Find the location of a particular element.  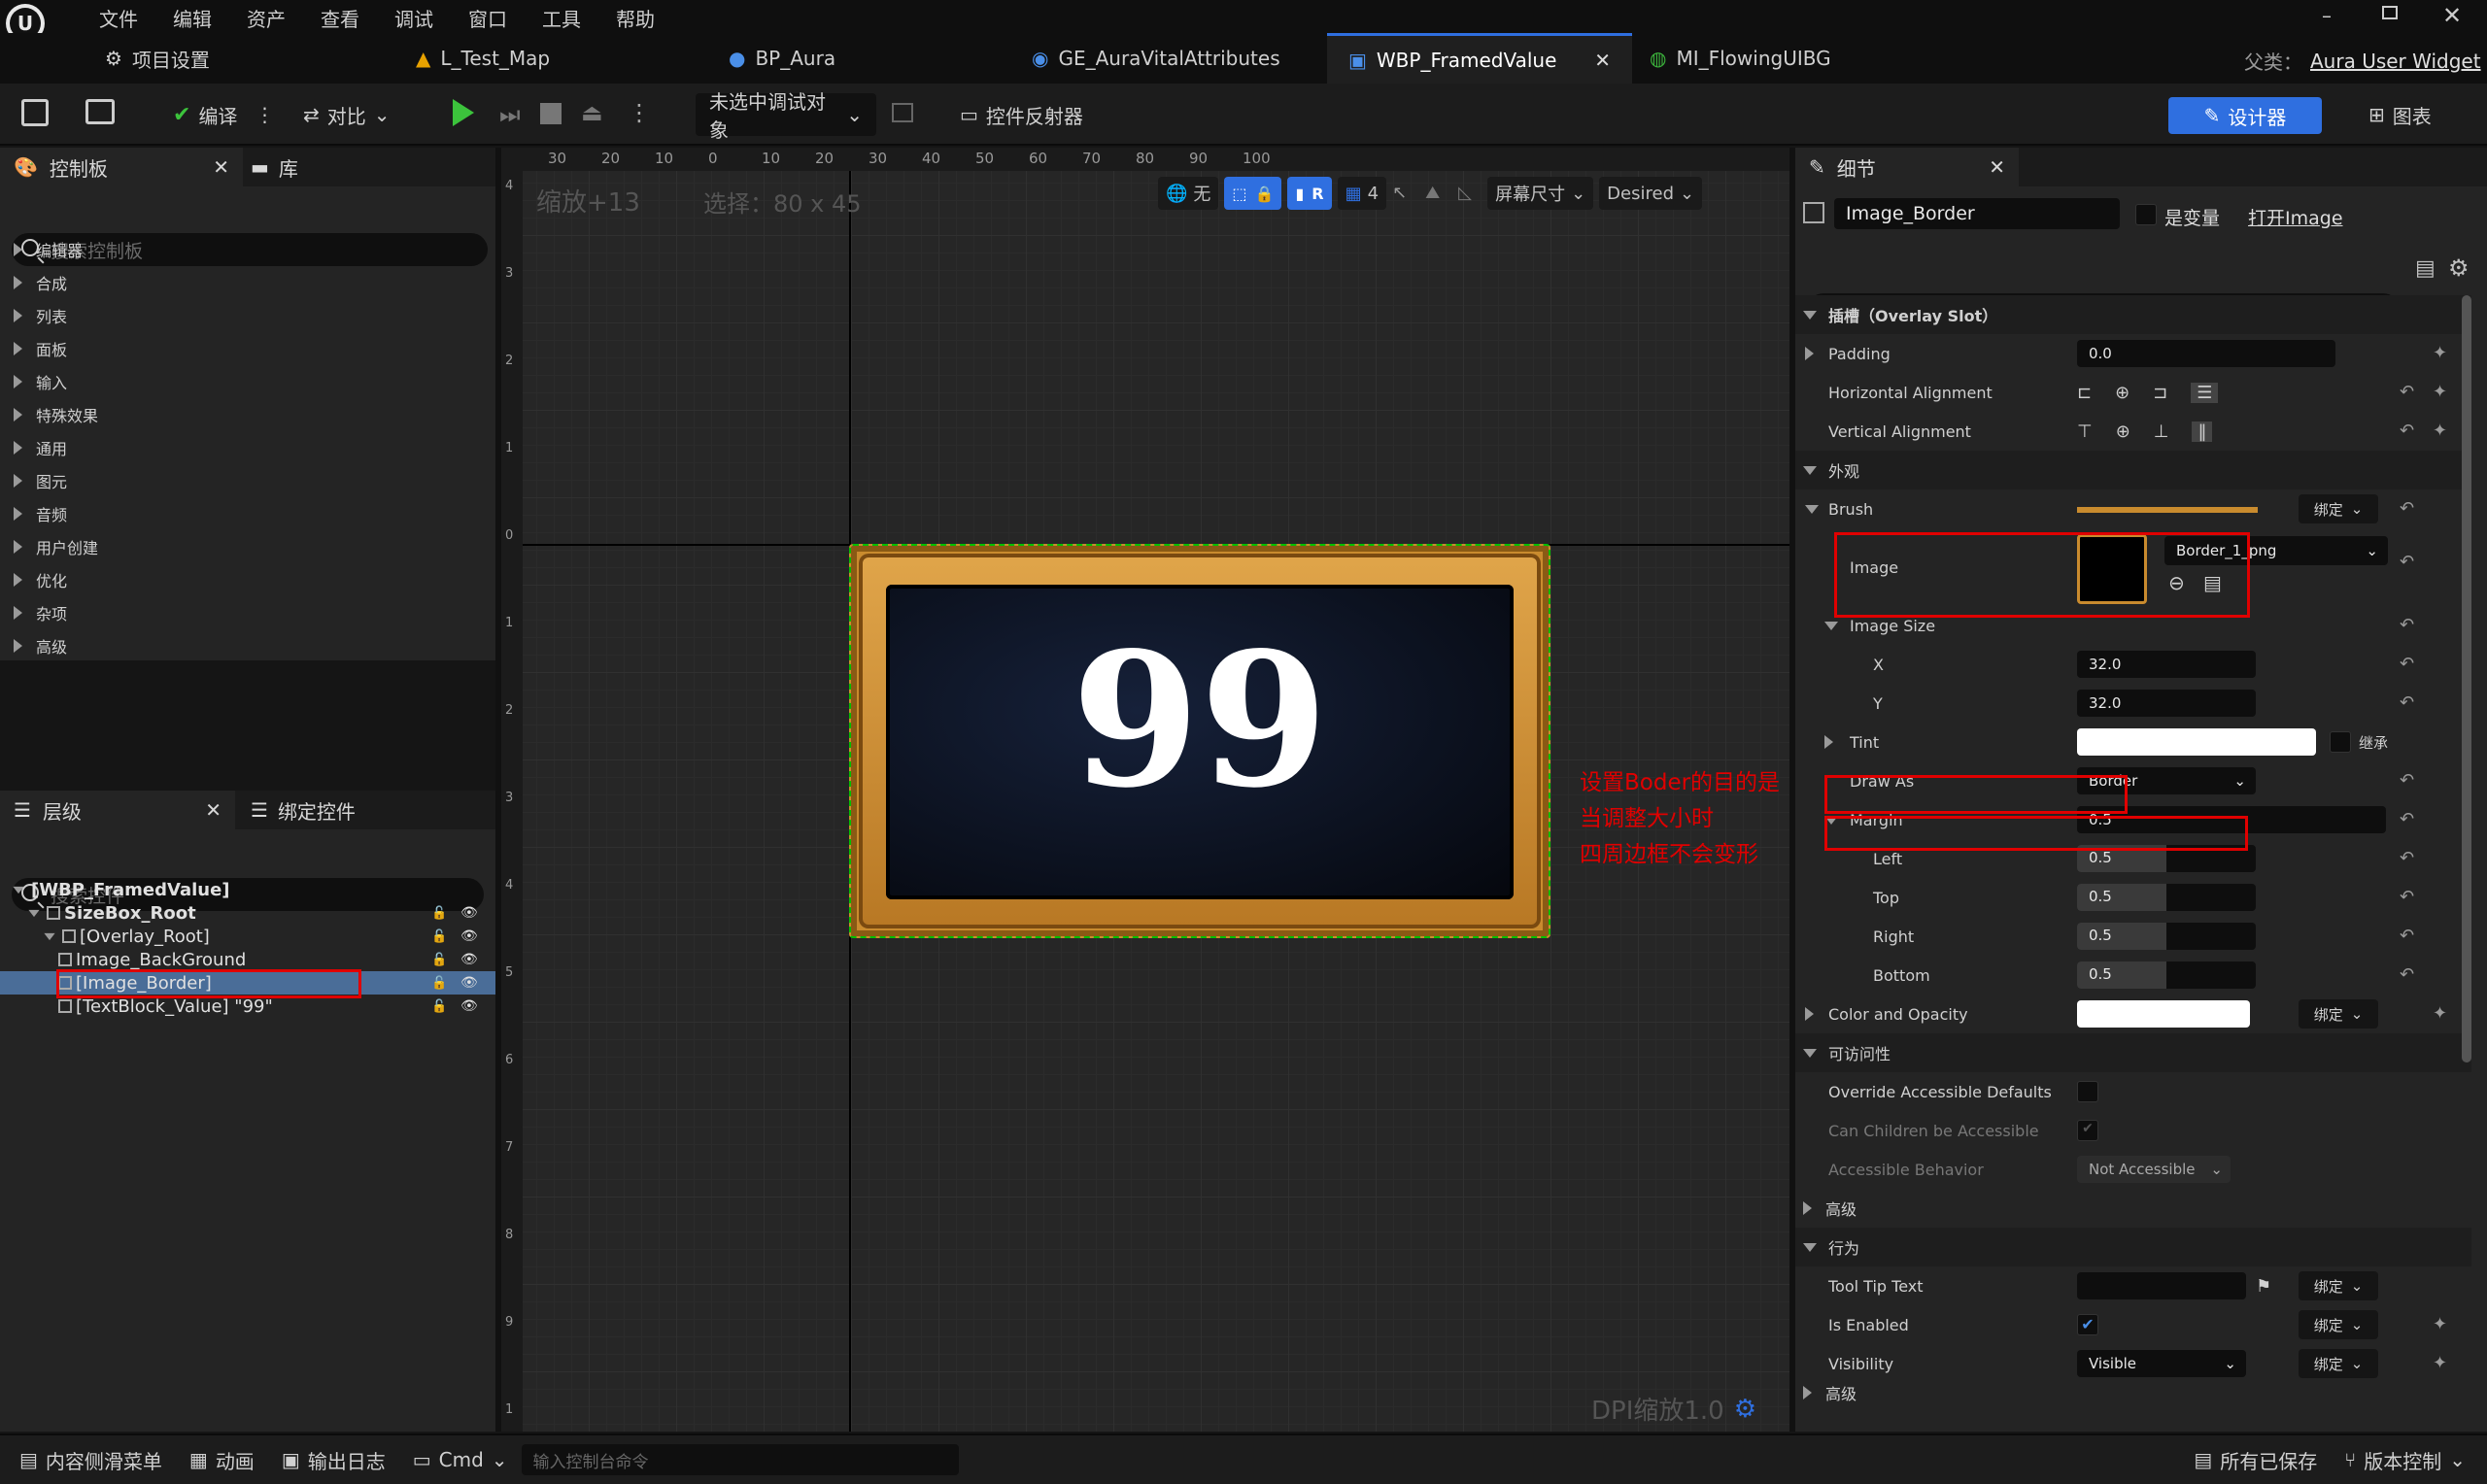

menu-item: 窗口 is located at coordinates (487, 18).